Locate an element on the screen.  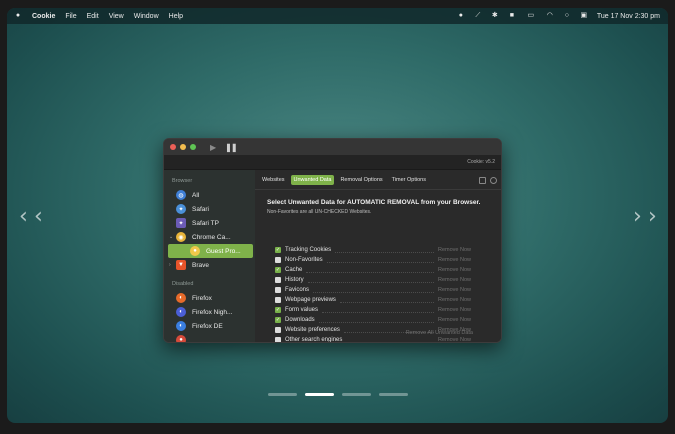
sidebar-item-firefox: ◐ Firefox is located at coordinates (209, 298).